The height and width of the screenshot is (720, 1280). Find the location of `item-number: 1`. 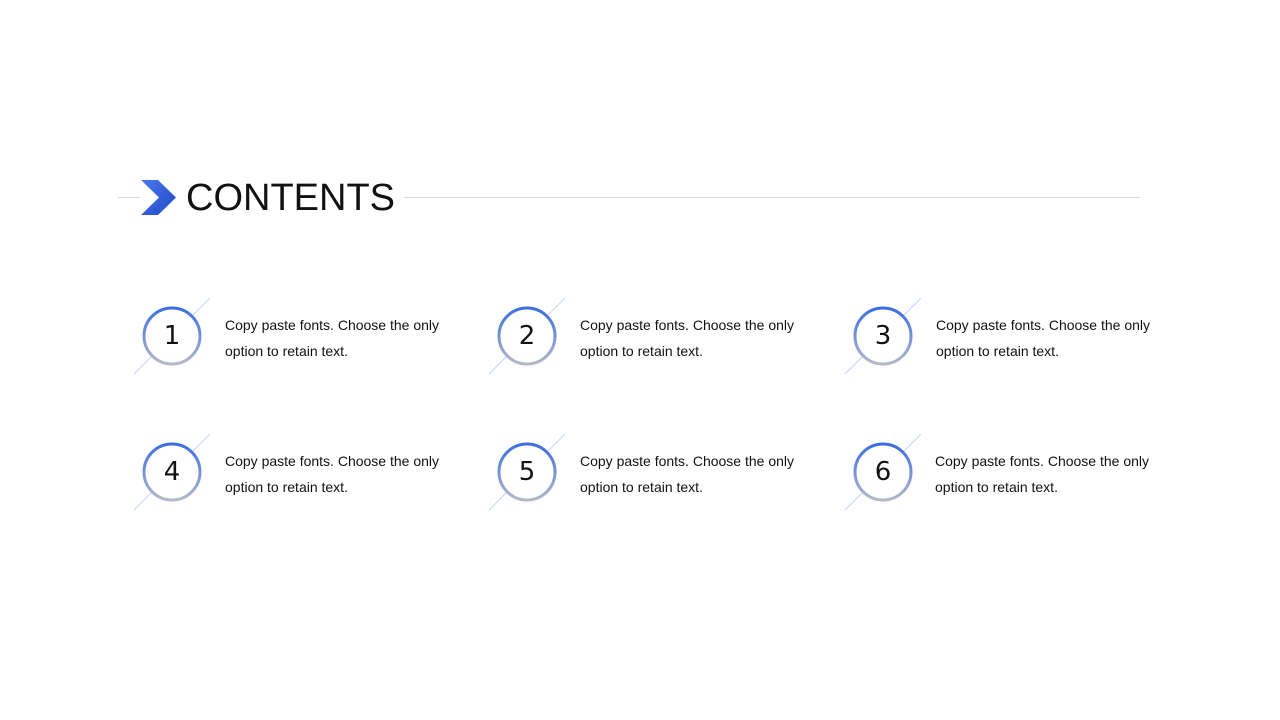

item-number: 1 is located at coordinates (172, 336).